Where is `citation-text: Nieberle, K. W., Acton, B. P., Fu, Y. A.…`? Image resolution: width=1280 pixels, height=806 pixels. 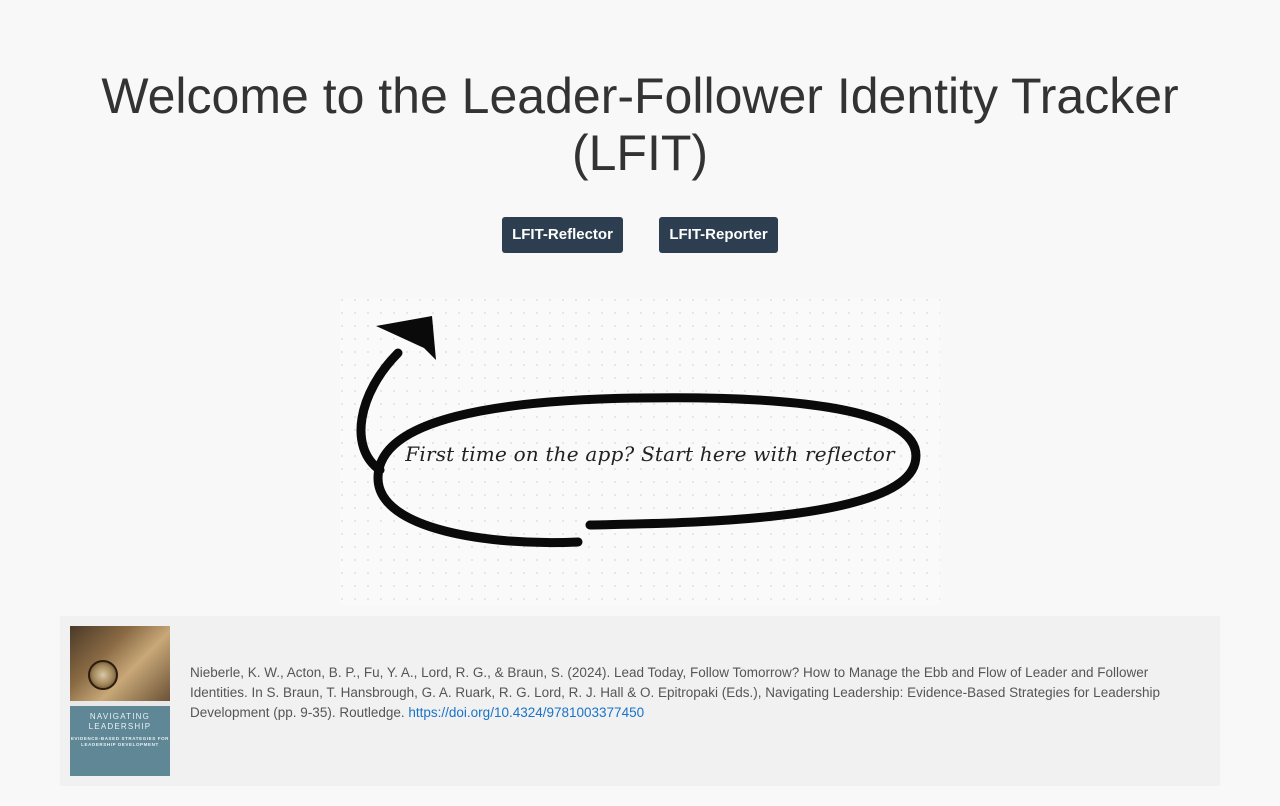 citation-text: Nieberle, K. W., Acton, B. P., Fu, Y. A.… is located at coordinates (695, 693).